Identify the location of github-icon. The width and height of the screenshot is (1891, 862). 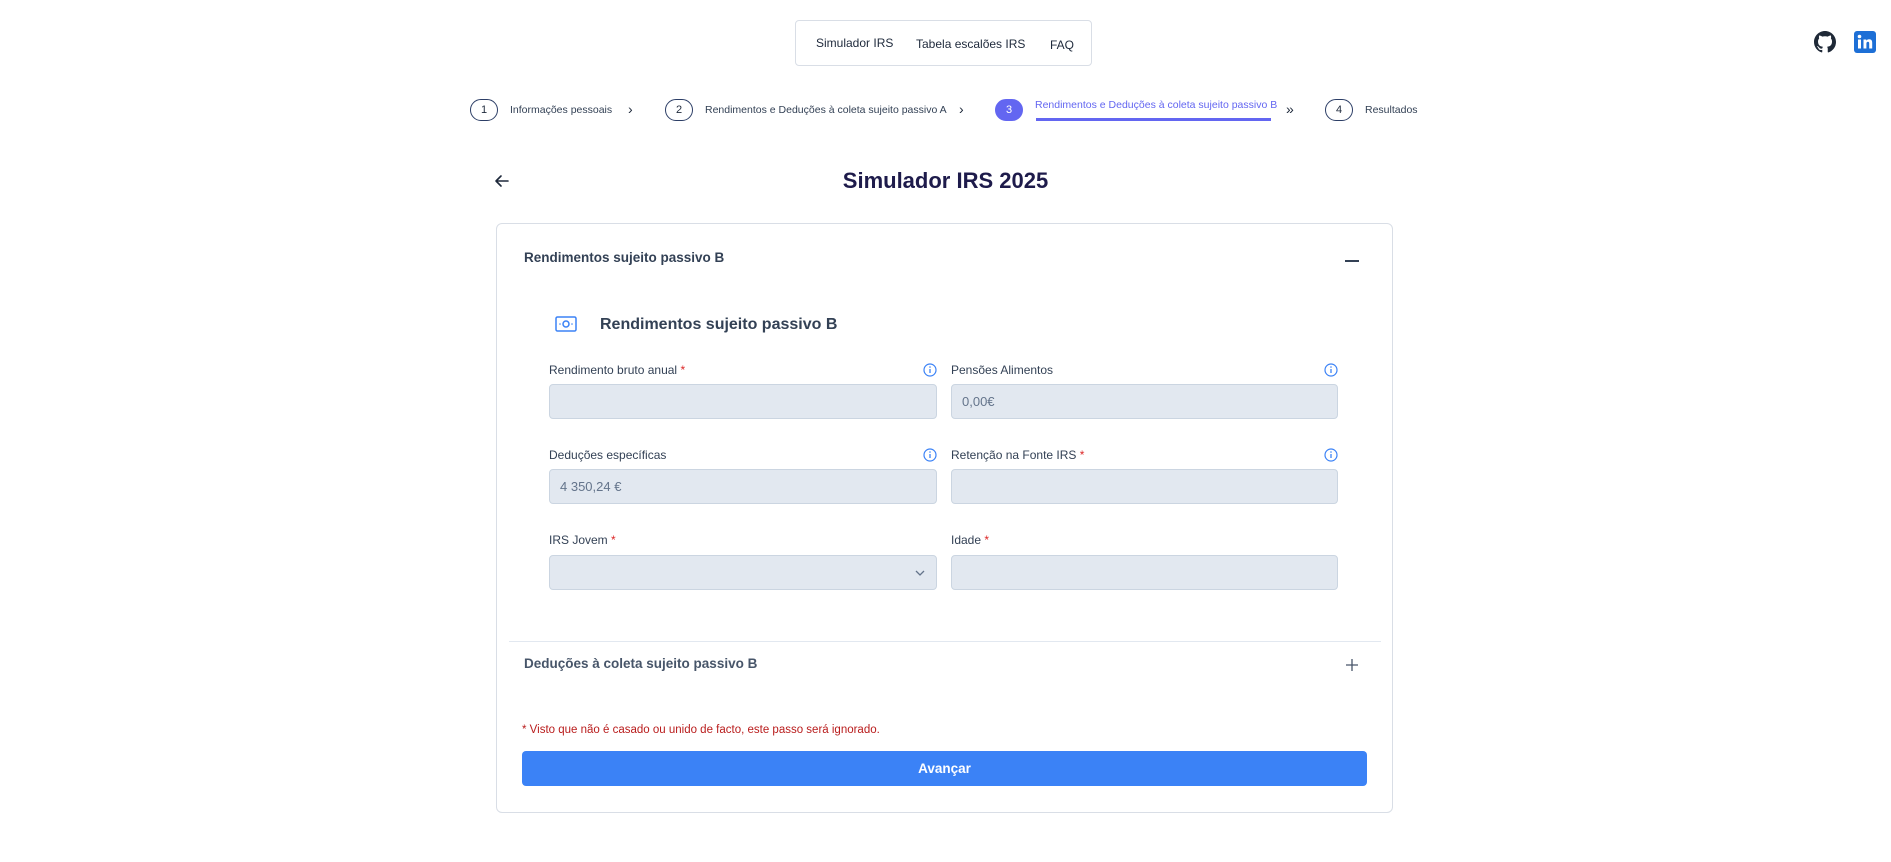
(1825, 42).